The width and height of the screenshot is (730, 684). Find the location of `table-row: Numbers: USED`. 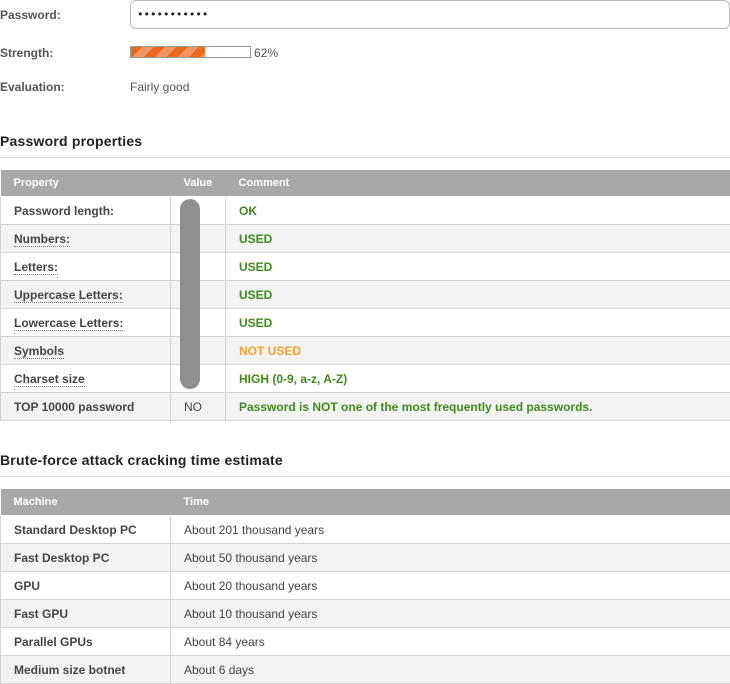

table-row: Numbers: USED is located at coordinates (365, 239).